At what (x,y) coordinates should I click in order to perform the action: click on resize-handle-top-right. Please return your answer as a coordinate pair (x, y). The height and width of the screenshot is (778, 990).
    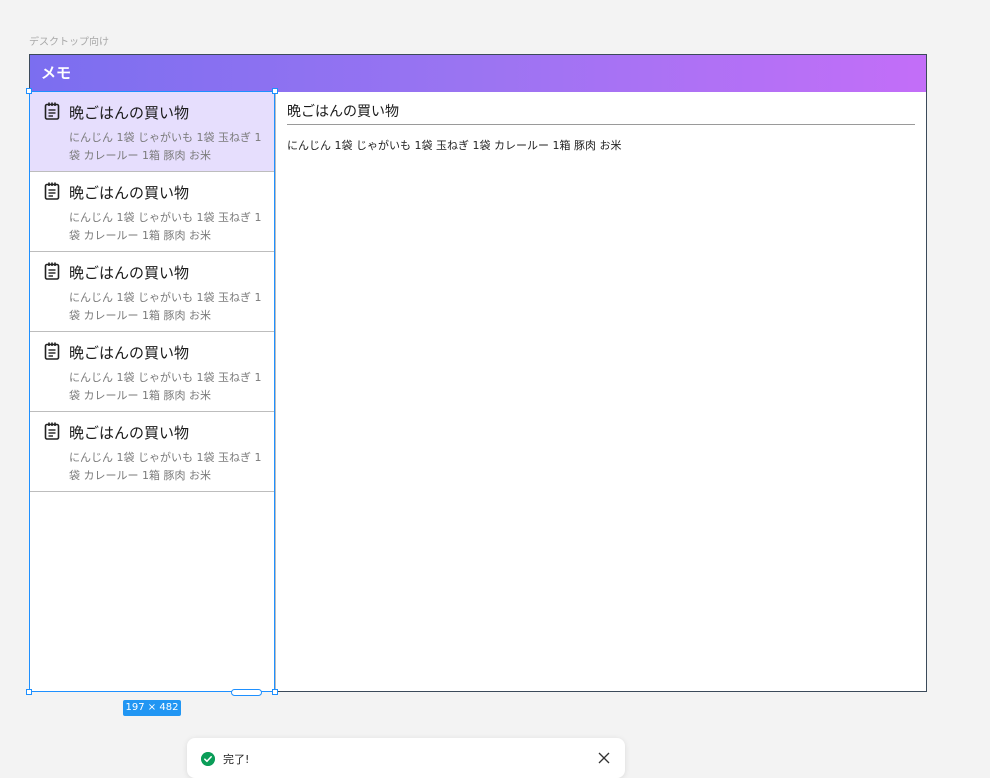
    Looking at the image, I should click on (275, 91).